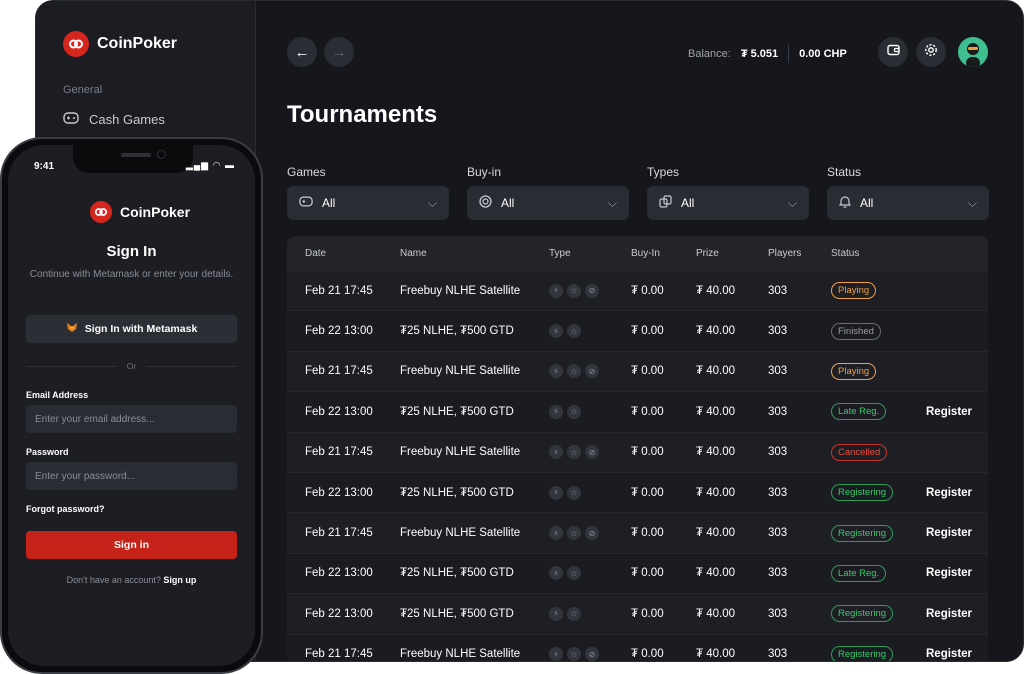 This screenshot has height=674, width=1024. I want to click on buyin-select: All ⌵, so click(548, 203).